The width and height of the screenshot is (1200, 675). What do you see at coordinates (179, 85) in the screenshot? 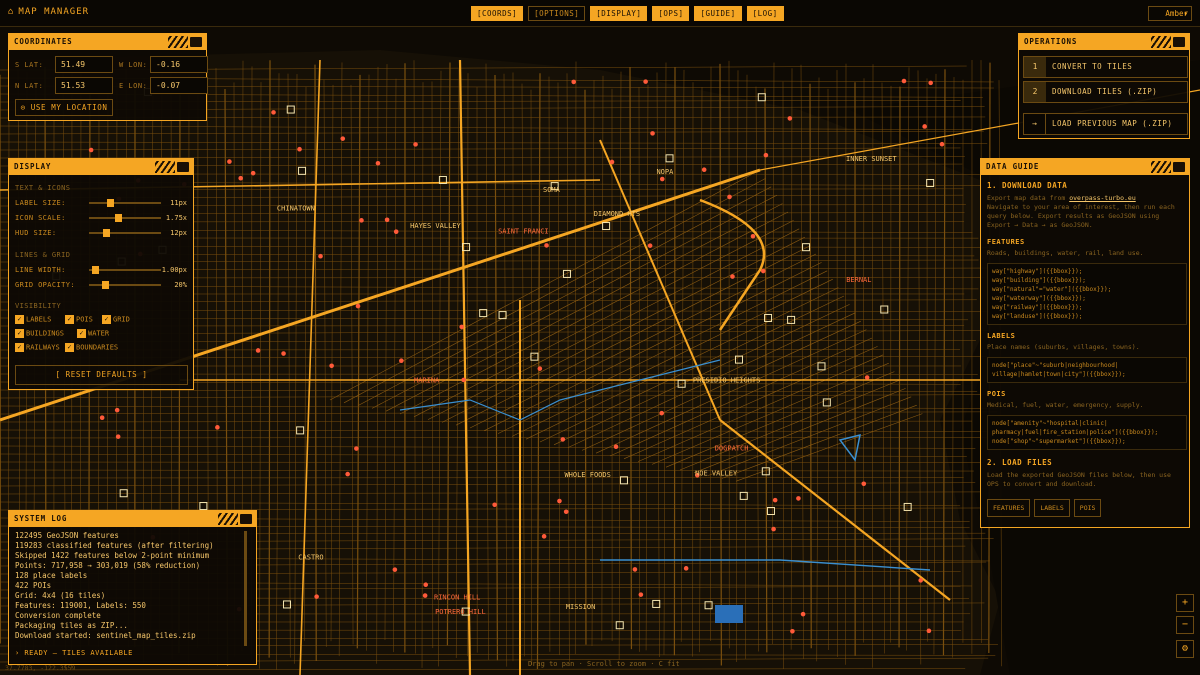
I see `e-lon-input: -0.07` at bounding box center [179, 85].